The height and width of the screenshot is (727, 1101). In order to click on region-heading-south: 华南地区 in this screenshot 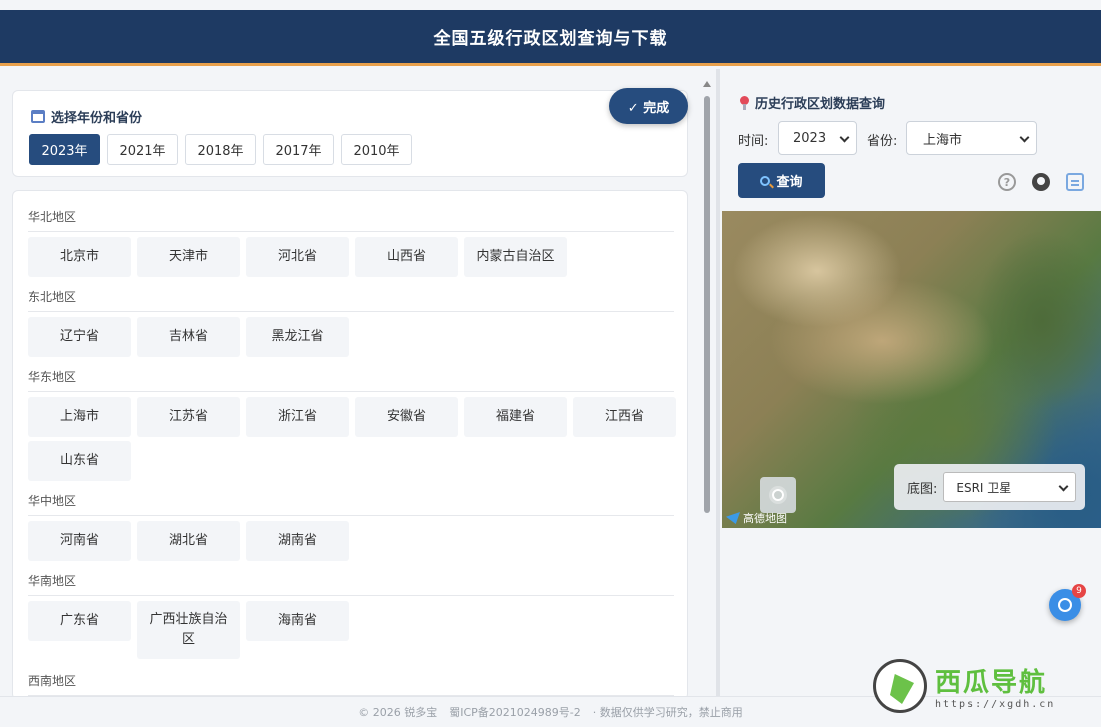, I will do `click(351, 584)`.